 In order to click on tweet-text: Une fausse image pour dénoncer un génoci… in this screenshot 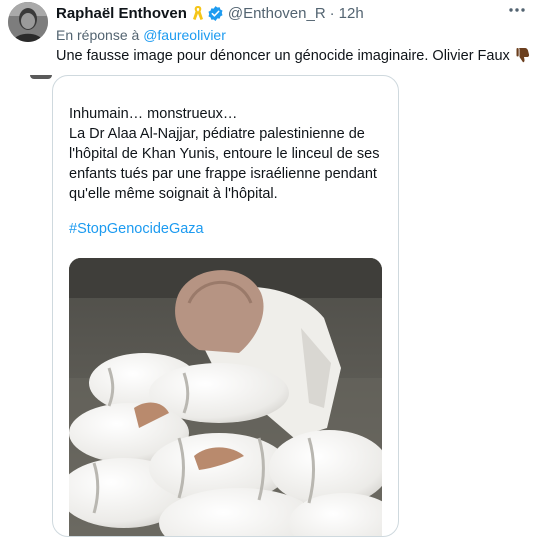, I will do `click(293, 57)`.